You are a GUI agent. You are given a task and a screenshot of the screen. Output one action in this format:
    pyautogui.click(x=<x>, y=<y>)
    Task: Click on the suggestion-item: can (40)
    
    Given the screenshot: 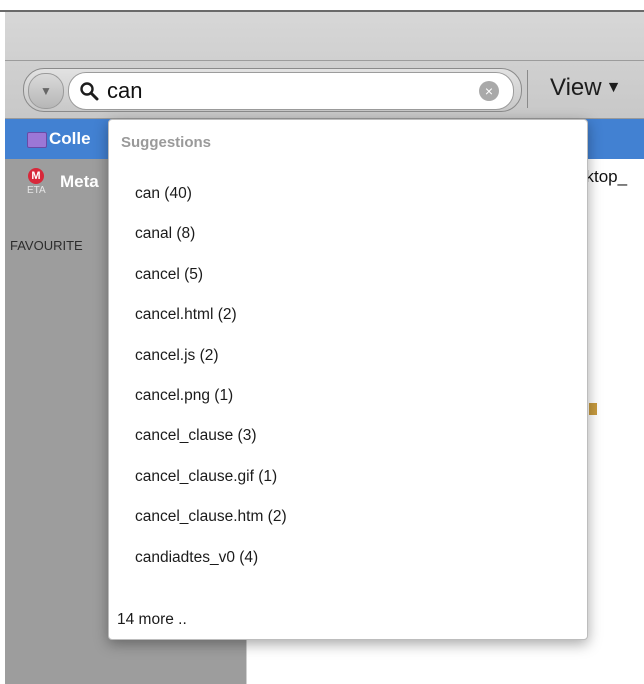 What is the action you would take?
    pyautogui.click(x=211, y=200)
    